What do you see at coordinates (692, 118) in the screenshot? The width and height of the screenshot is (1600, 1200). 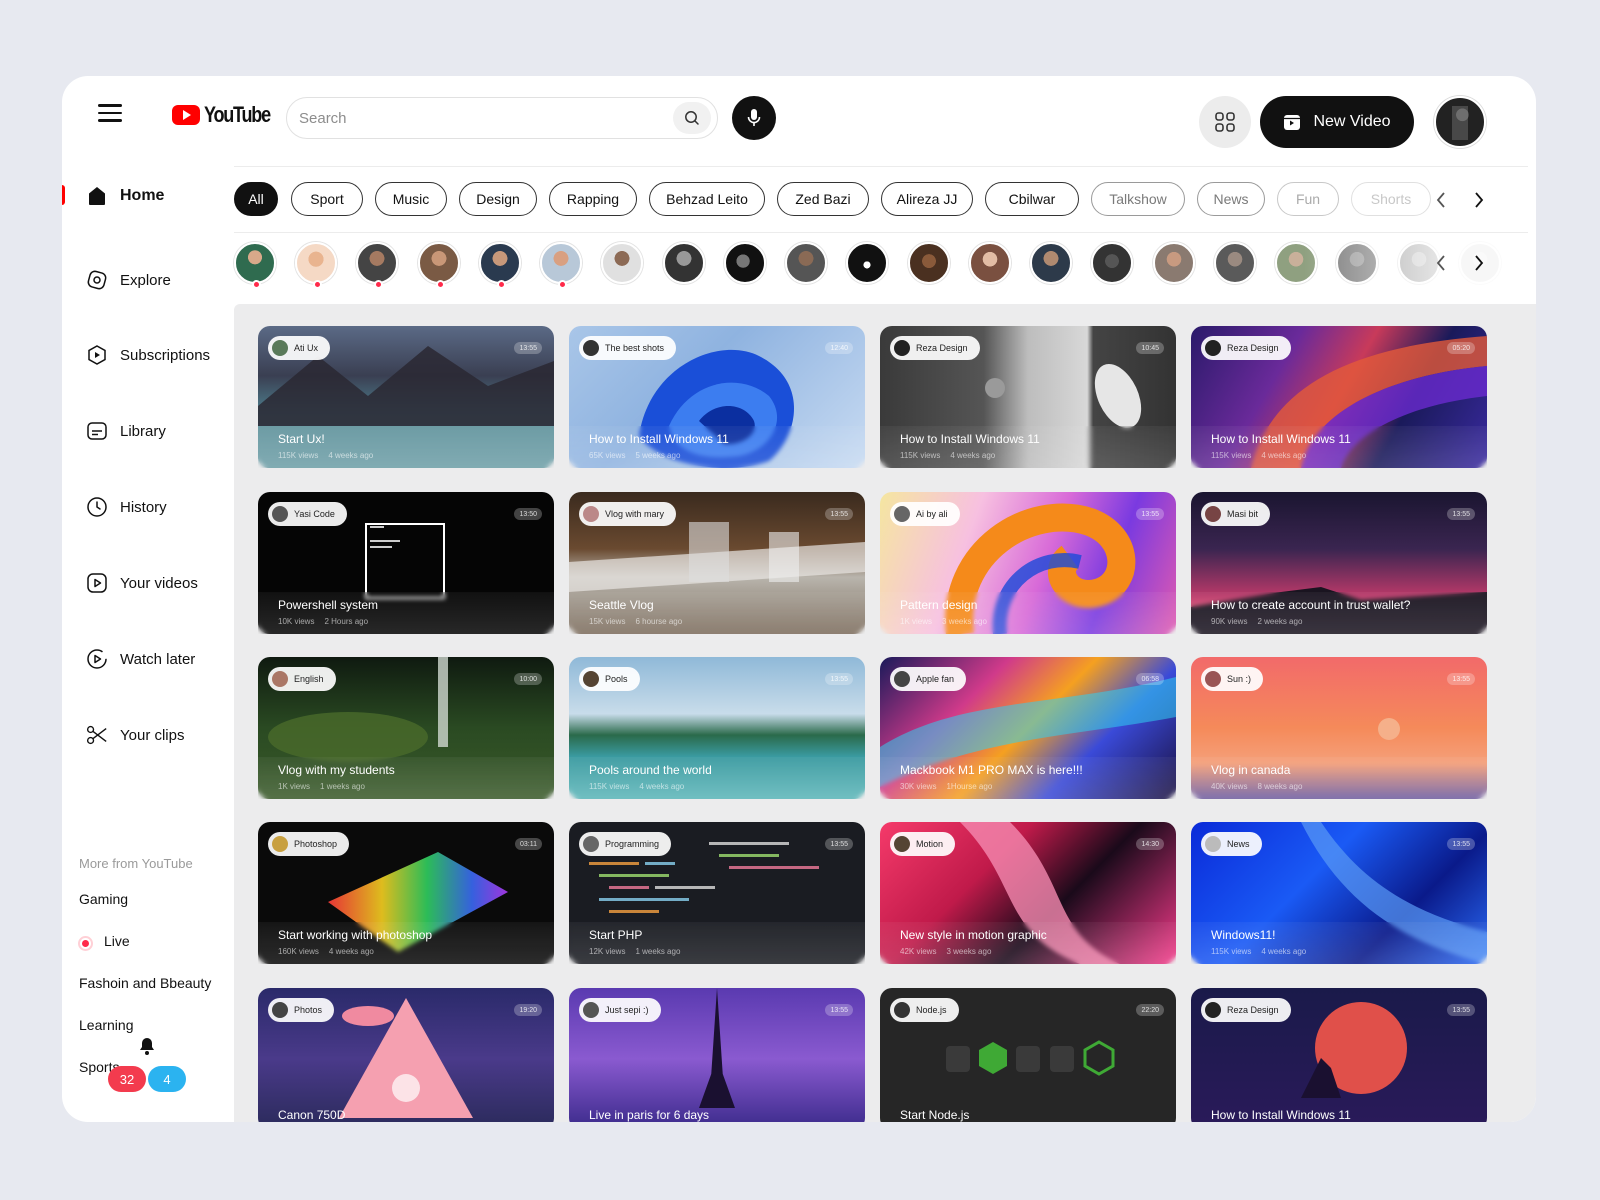 I see `search-button` at bounding box center [692, 118].